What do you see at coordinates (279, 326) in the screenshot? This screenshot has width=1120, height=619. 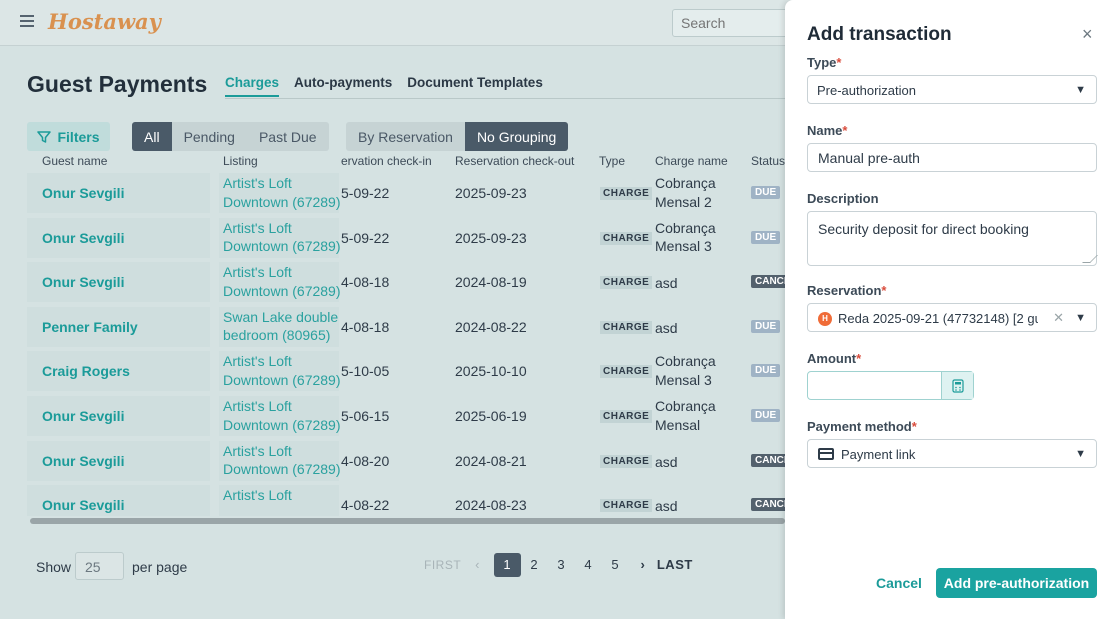 I see `listing-link: Swan Lake double bedroom (80965)` at bounding box center [279, 326].